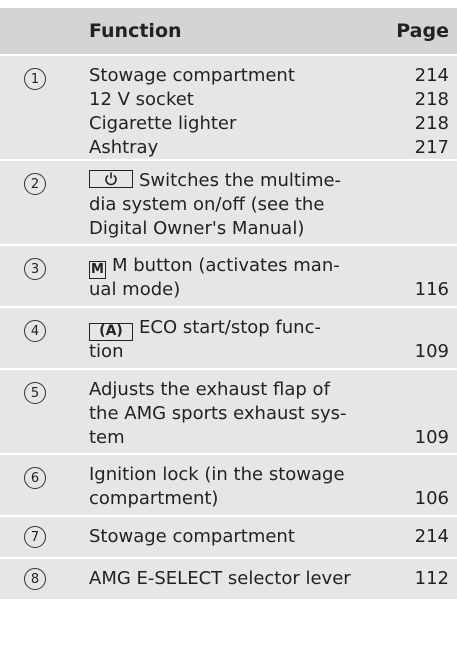 The height and width of the screenshot is (658, 457). I want to click on table-row: 7 Stowage compartment 214, so click(228, 537).